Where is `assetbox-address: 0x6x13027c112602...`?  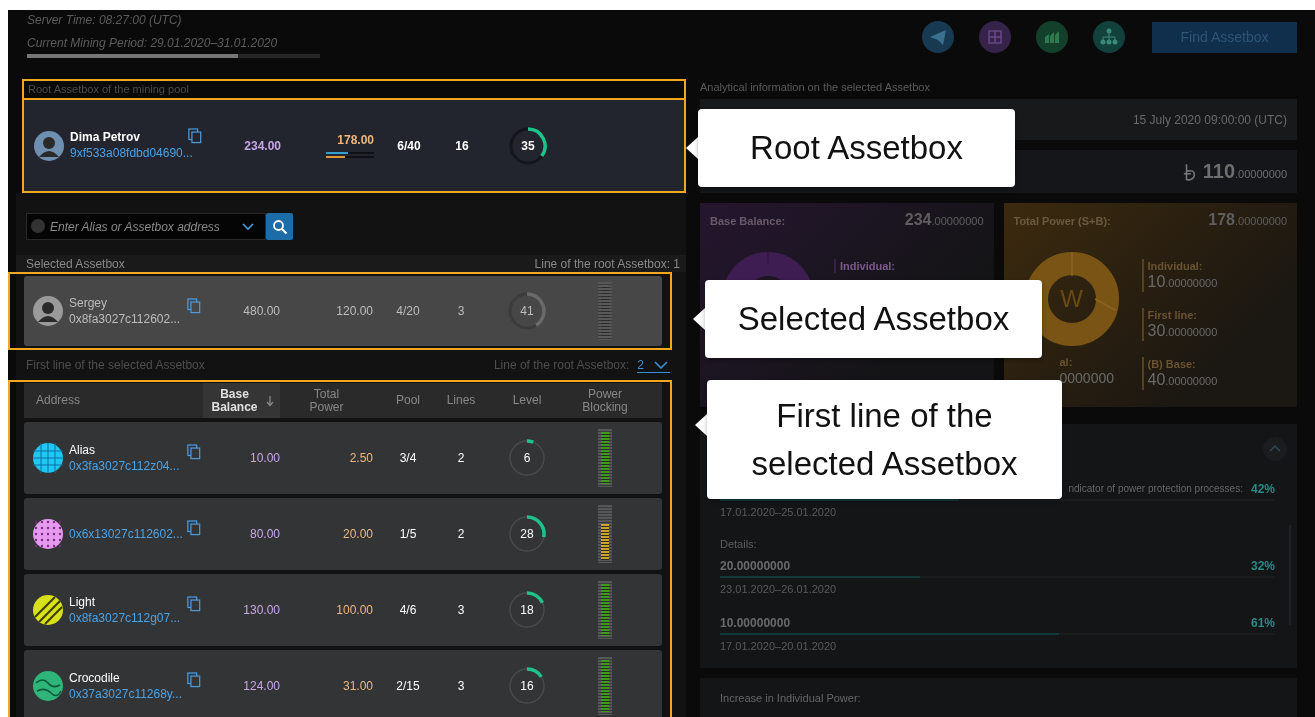
assetbox-address: 0x6x13027c112602... is located at coordinates (126, 534).